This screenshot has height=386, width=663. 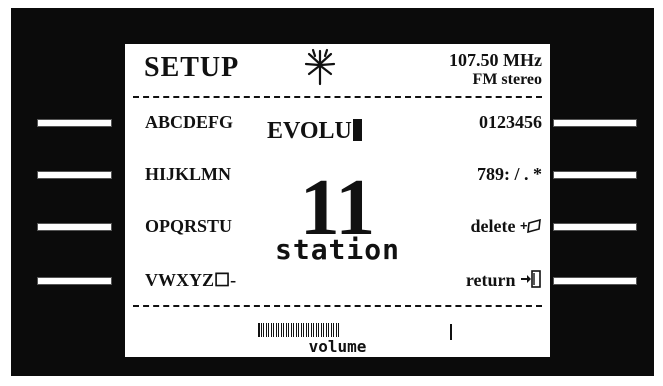 I want to click on tuner-mode: FM stereo, so click(x=507, y=79).